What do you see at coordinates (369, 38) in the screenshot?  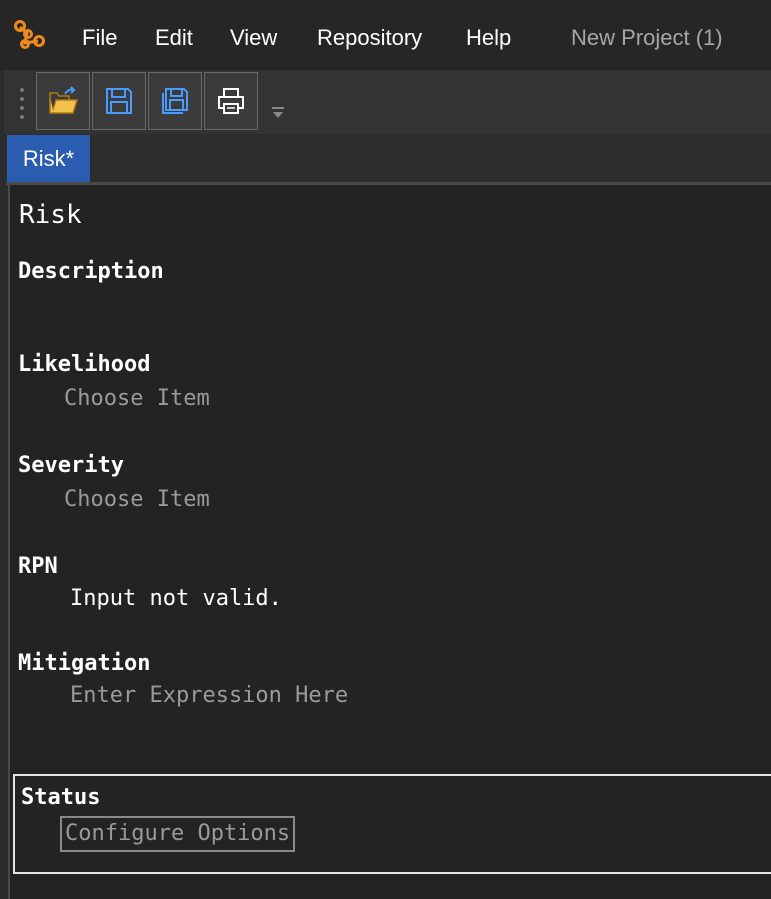 I see `menu-repository: Repository` at bounding box center [369, 38].